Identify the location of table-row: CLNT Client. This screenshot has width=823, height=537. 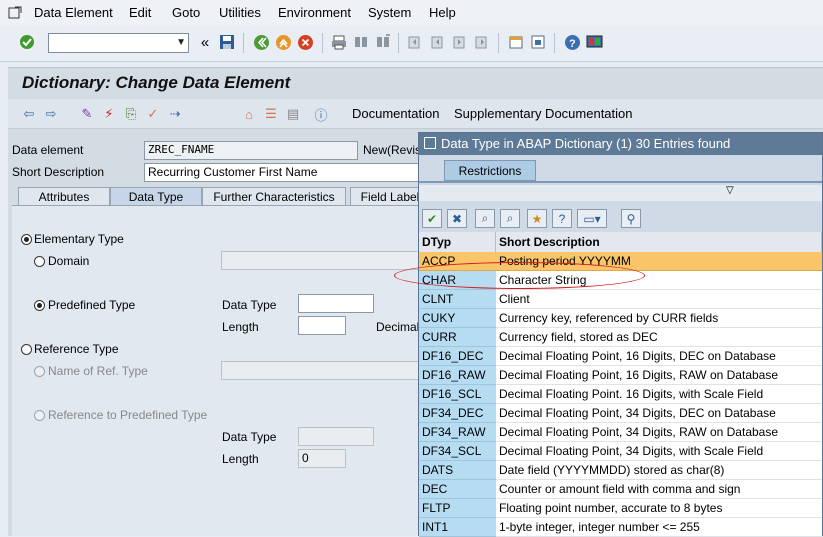
(620, 299).